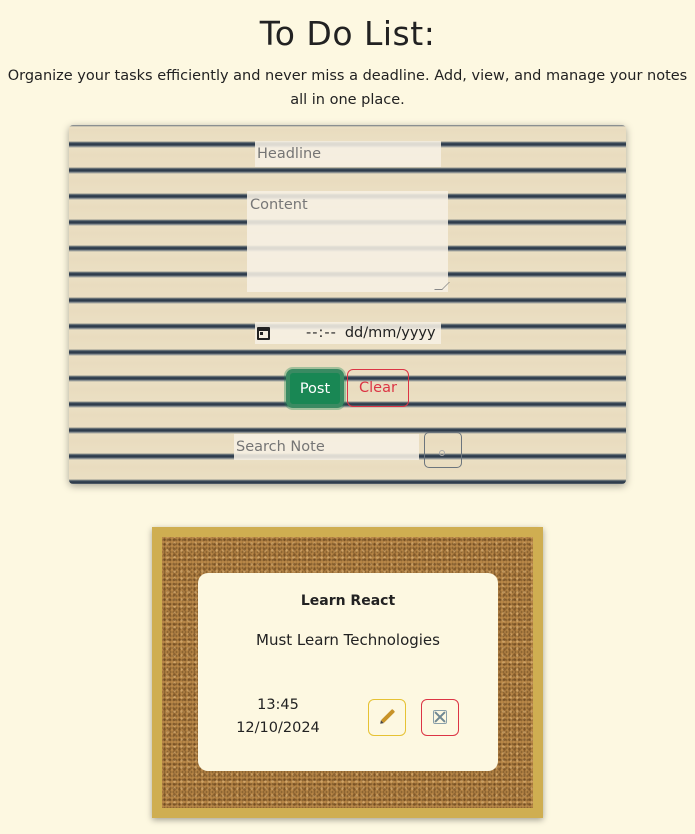 The height and width of the screenshot is (834, 695). What do you see at coordinates (390, 333) in the screenshot?
I see `datetime-date-placeholder: dd/mm/yyyy` at bounding box center [390, 333].